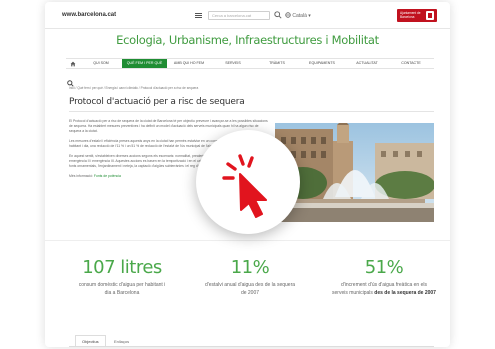 The width and height of the screenshot is (495, 349). I want to click on logo-mark-icon, so click(430, 15).